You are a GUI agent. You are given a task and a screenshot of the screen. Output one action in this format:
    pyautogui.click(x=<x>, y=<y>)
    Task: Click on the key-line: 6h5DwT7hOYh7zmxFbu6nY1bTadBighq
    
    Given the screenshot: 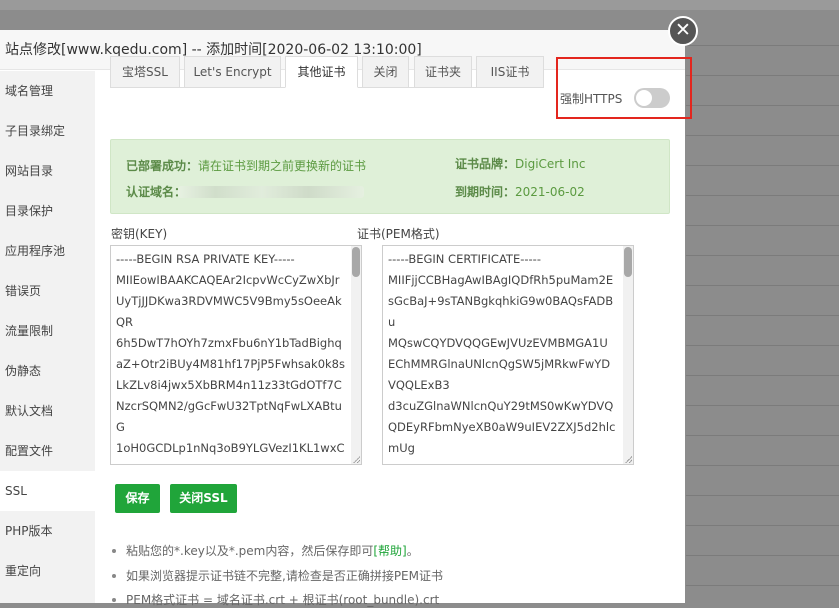 What is the action you would take?
    pyautogui.click(x=229, y=343)
    